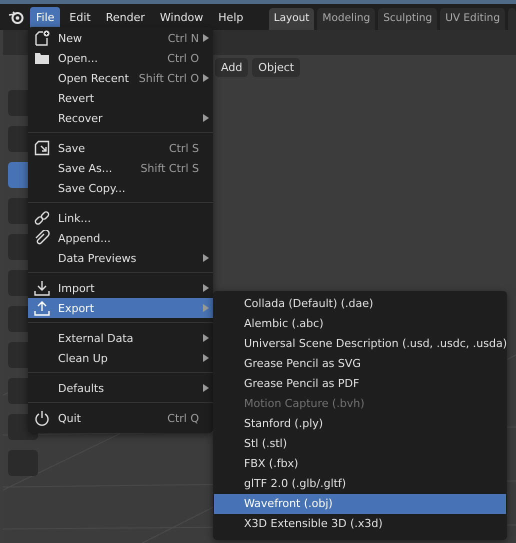  Describe the element at coordinates (120, 58) in the screenshot. I see `menu-item: Open... Ctrl O` at that location.